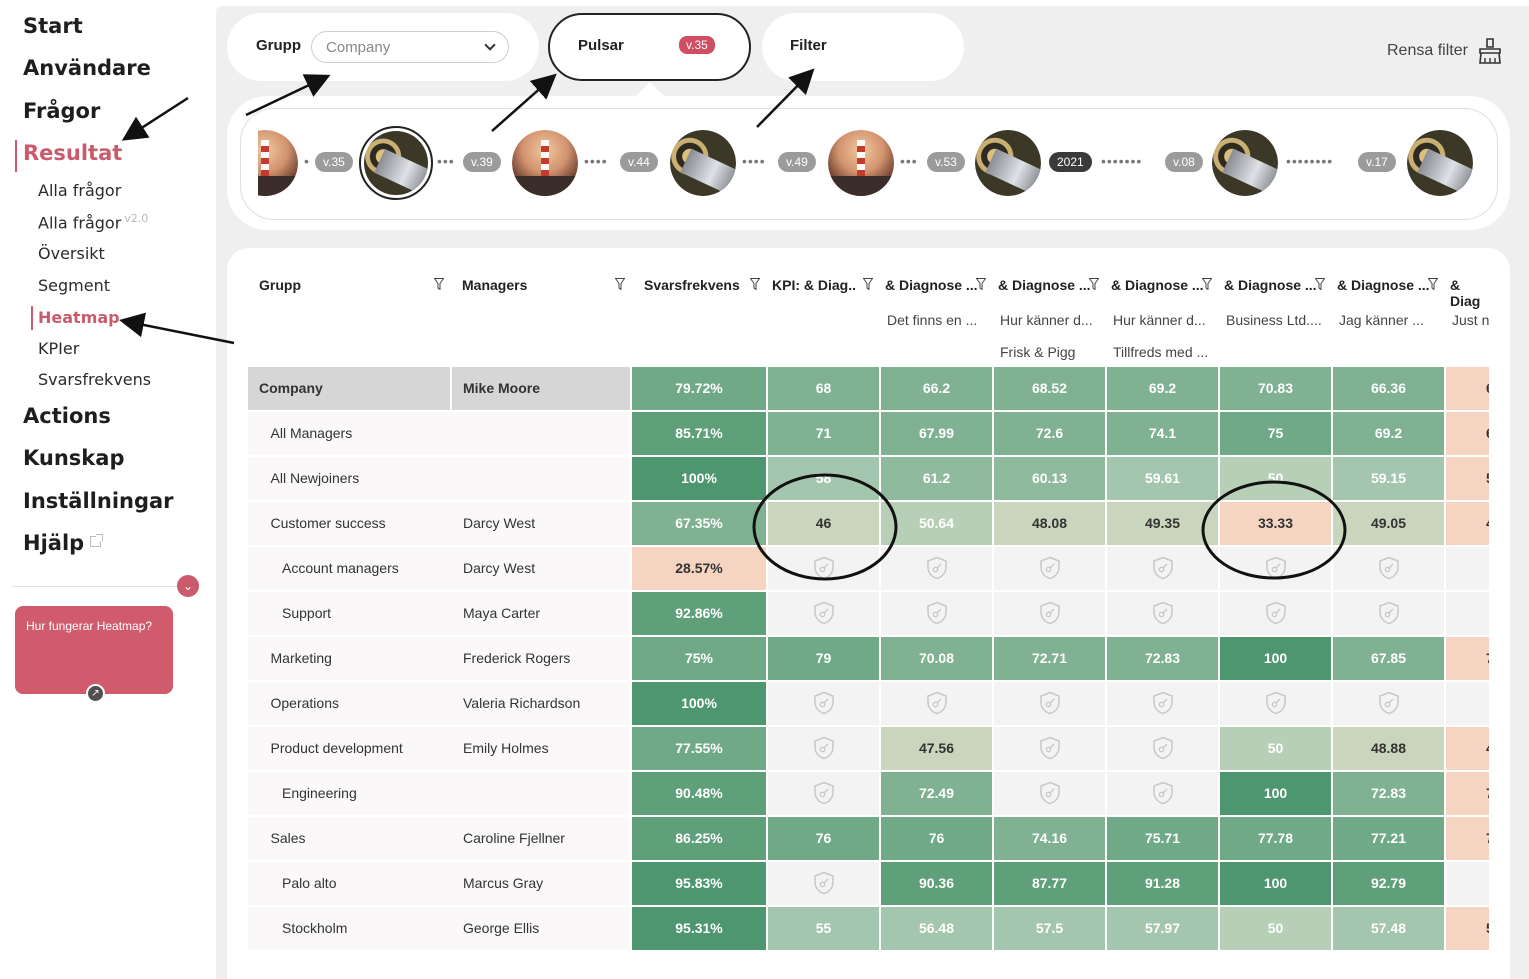 Image resolution: width=1529 pixels, height=979 pixels. What do you see at coordinates (1490, 51) in the screenshot?
I see `clear-filter-icon` at bounding box center [1490, 51].